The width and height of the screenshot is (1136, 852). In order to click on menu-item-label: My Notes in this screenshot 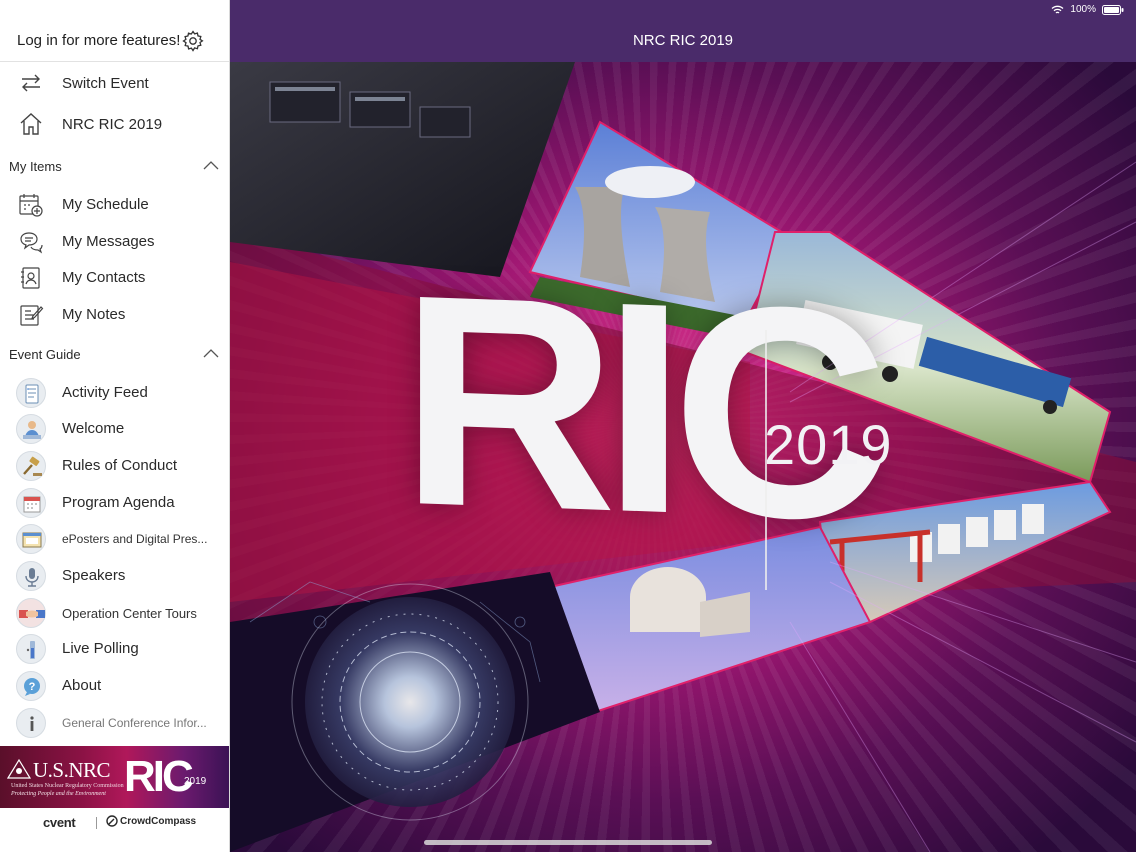, I will do `click(94, 314)`.